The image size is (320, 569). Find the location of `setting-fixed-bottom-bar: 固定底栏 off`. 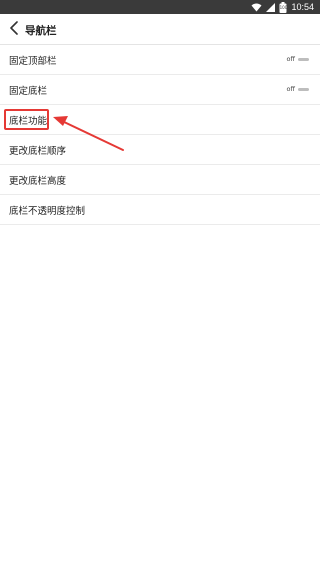

setting-fixed-bottom-bar: 固定底栏 off is located at coordinates (160, 90).